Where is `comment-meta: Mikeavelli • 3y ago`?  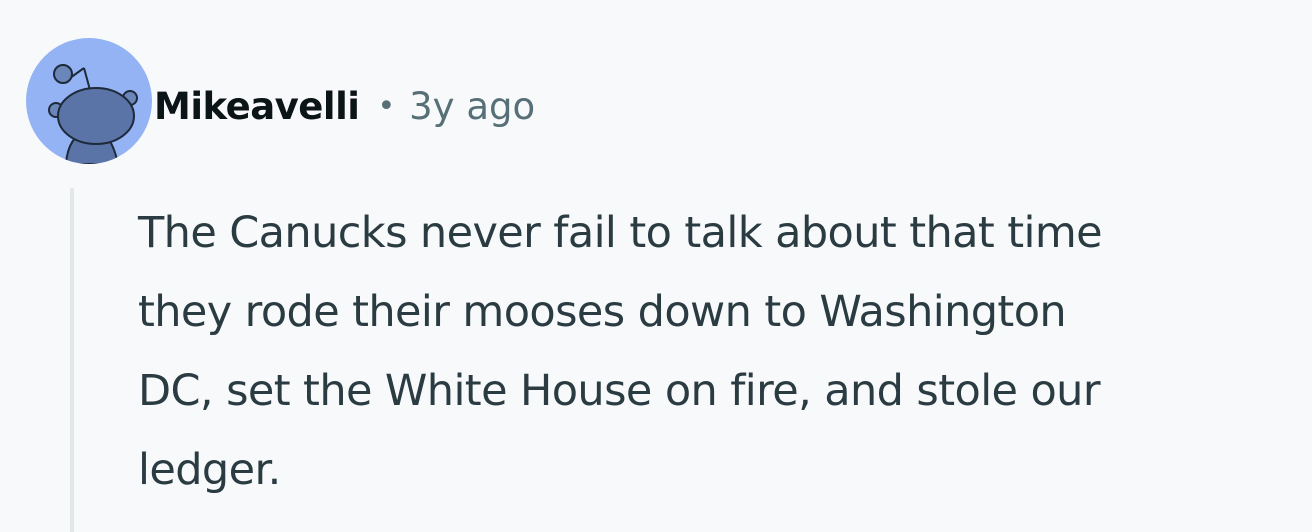
comment-meta: Mikeavelli • 3y ago is located at coordinates (344, 106).